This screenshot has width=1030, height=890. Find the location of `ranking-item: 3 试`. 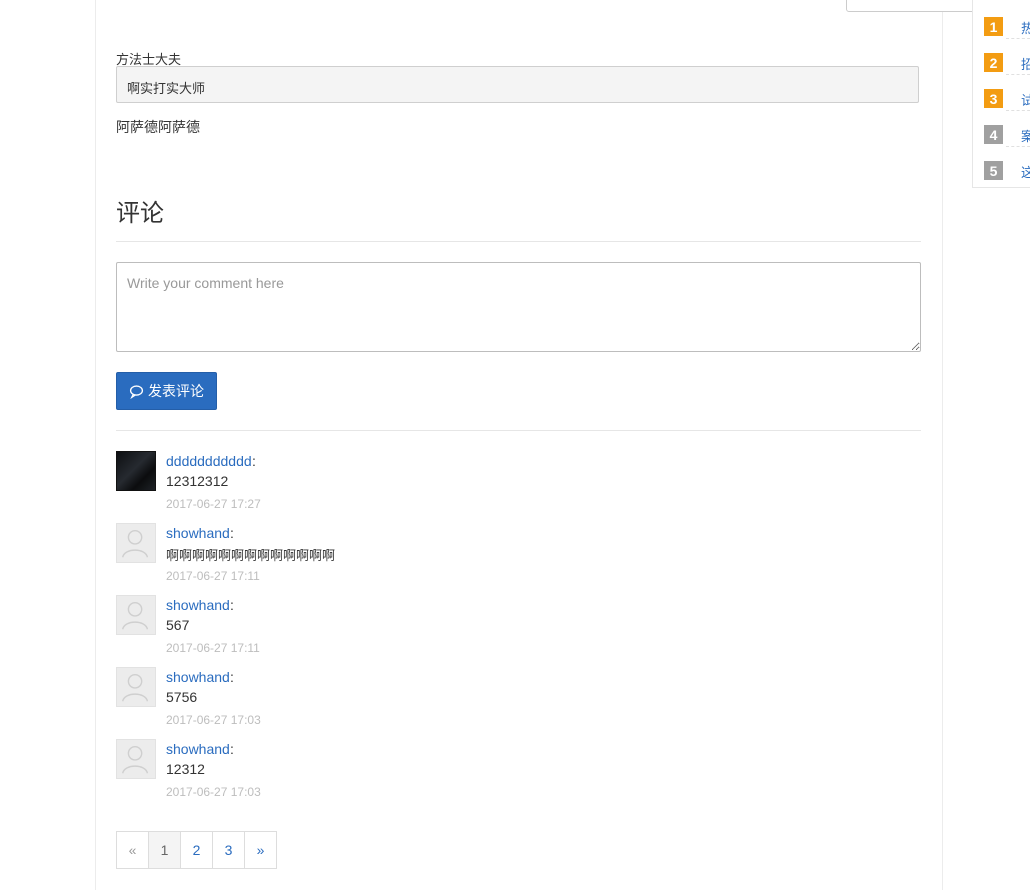

ranking-item: 3 试 is located at coordinates (1007, 100).